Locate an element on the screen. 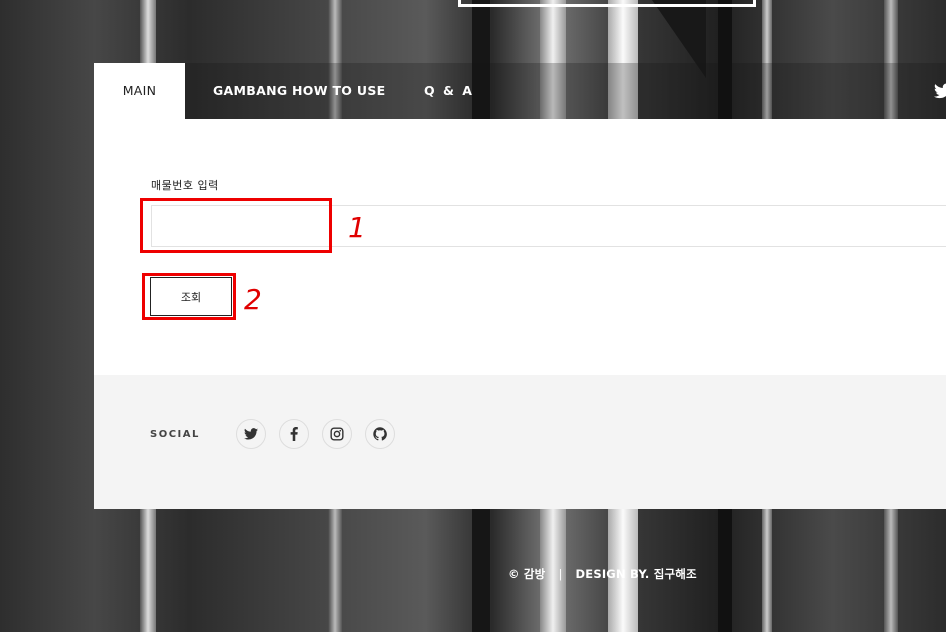 The image size is (946, 632). footer-credit: DESIGN BY. 집구해조 is located at coordinates (636, 574).